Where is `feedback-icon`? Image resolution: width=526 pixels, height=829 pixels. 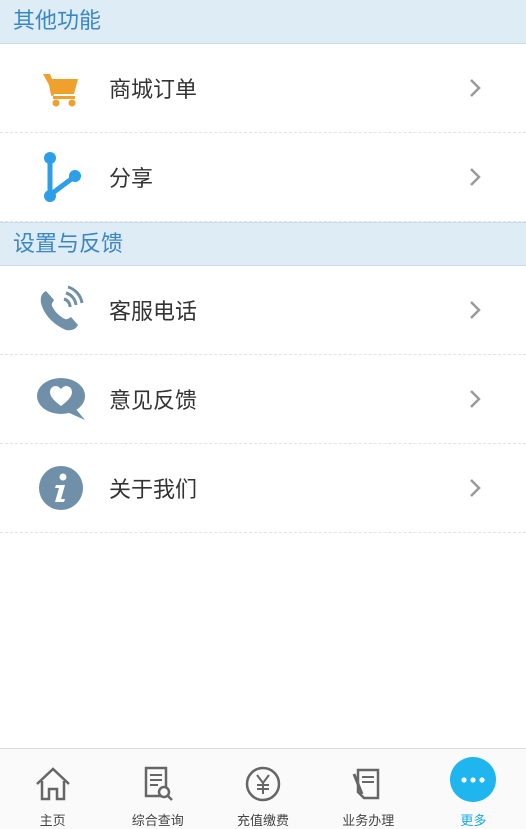
feedback-icon is located at coordinates (61, 399).